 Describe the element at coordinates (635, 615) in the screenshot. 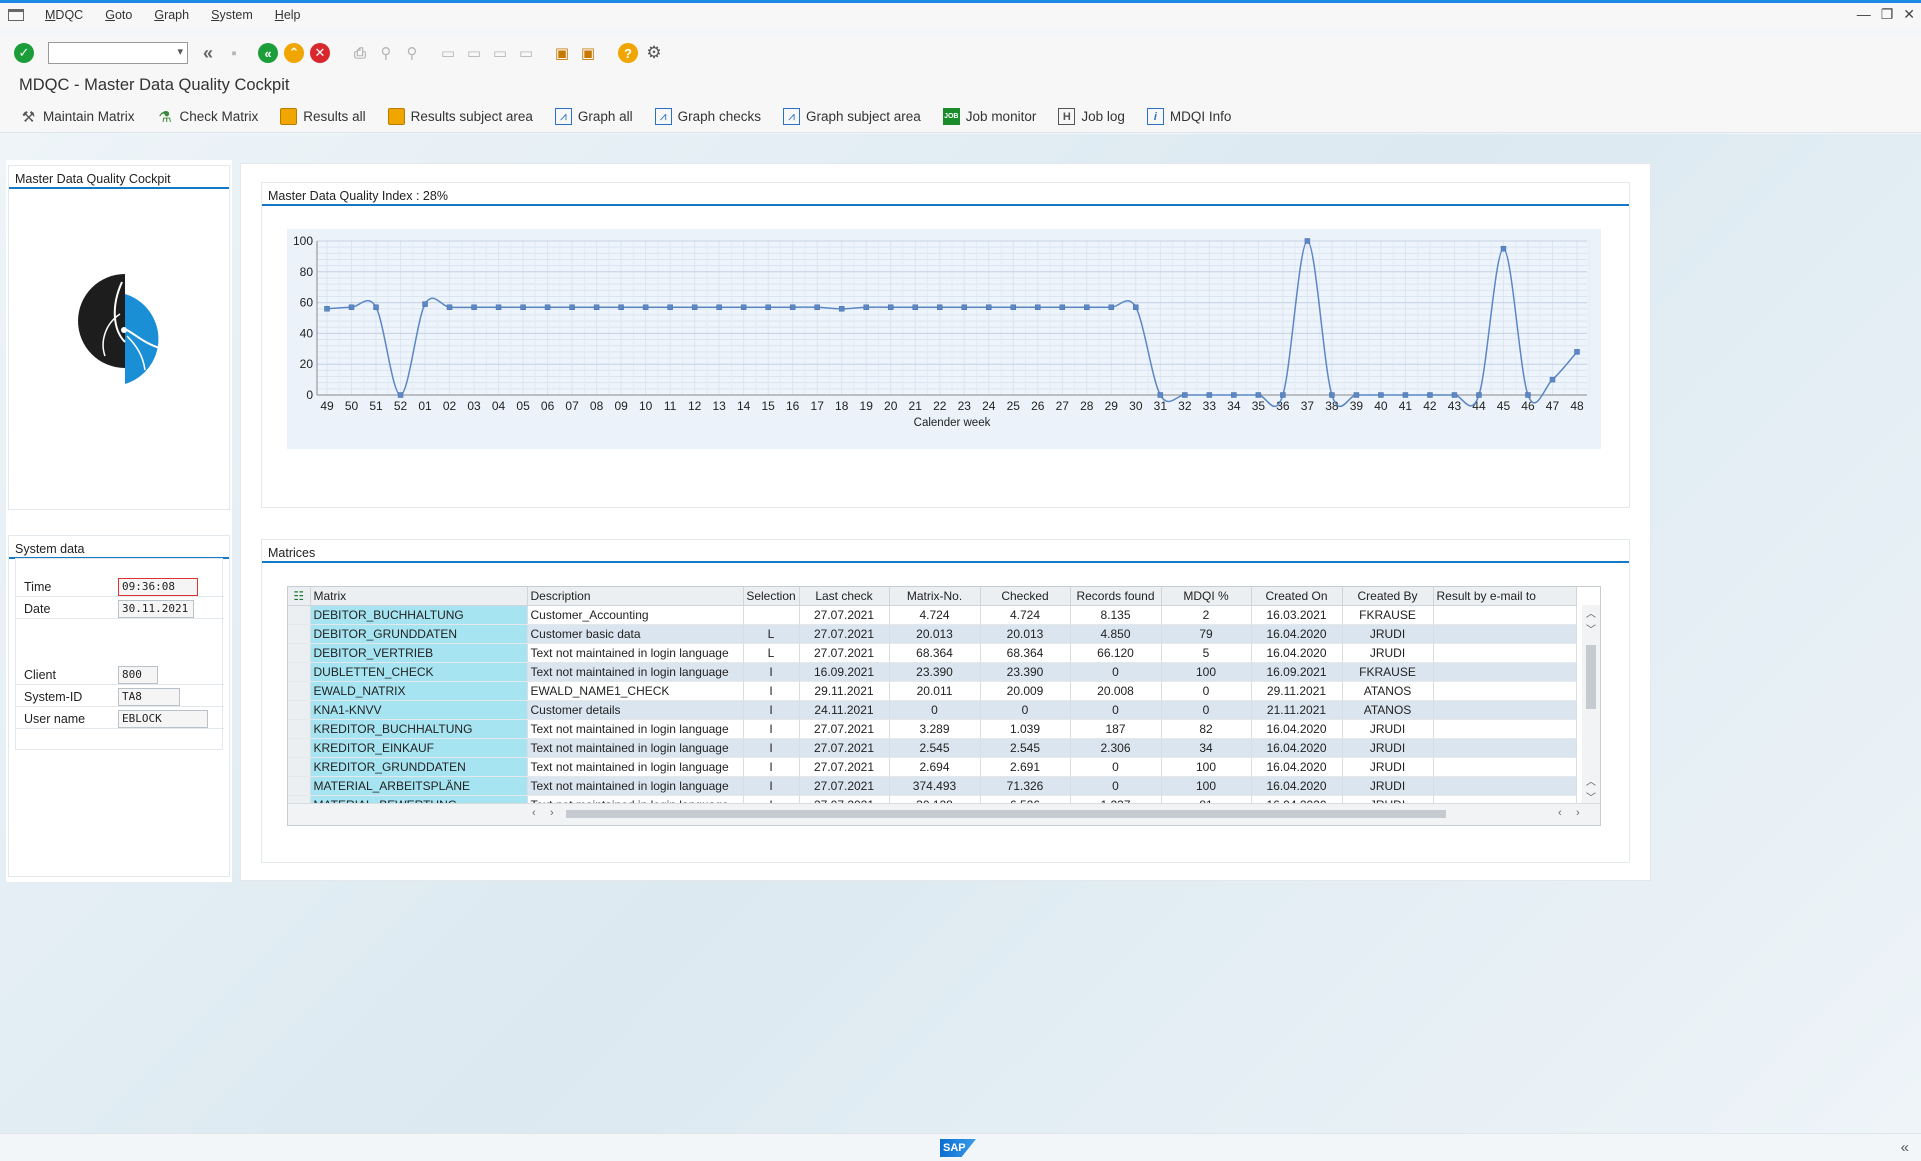

I see `table-cell: Customer_Accounting` at that location.